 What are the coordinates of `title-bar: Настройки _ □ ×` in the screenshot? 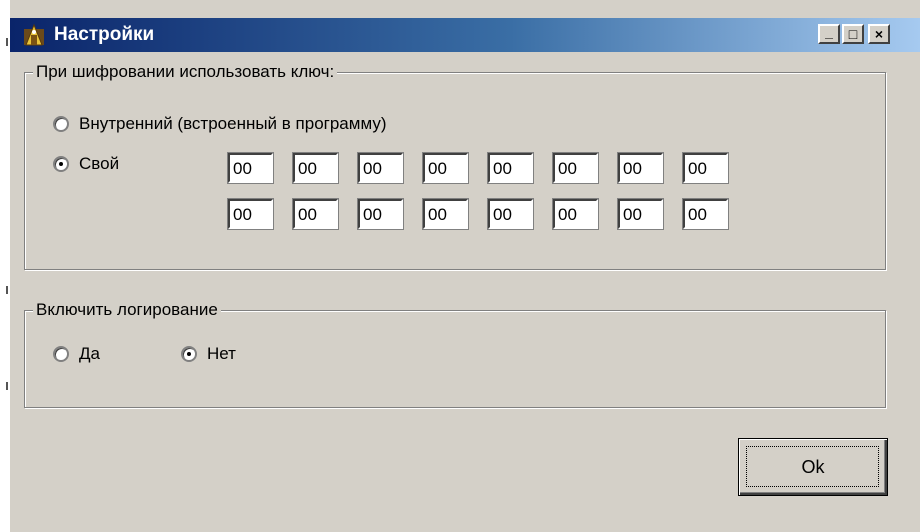 It's located at (465, 35).